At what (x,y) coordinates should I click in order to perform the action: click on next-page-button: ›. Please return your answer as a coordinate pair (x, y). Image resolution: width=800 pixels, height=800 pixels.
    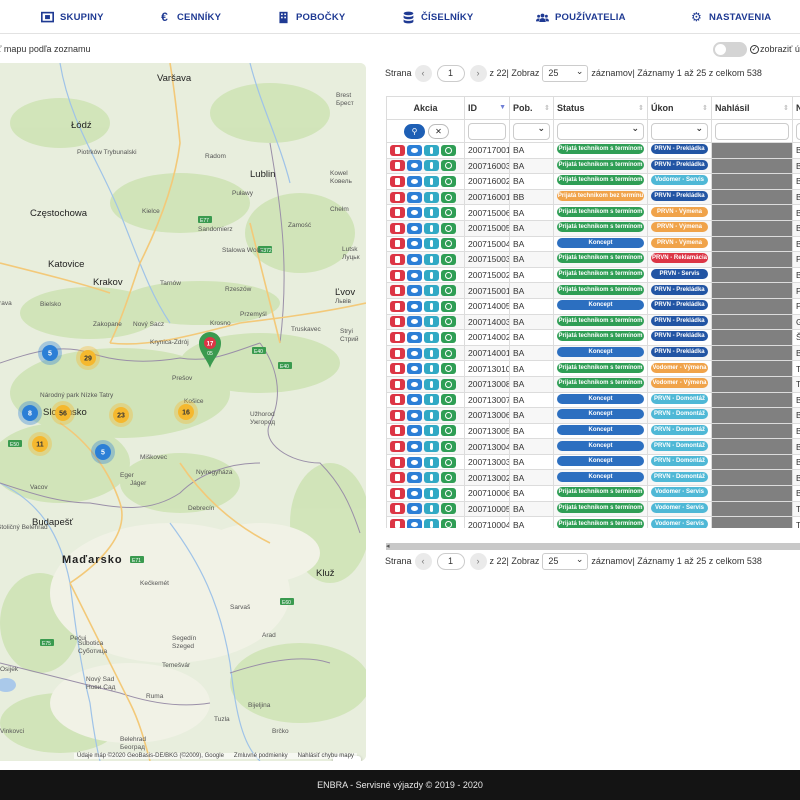
    Looking at the image, I should click on (478, 561).